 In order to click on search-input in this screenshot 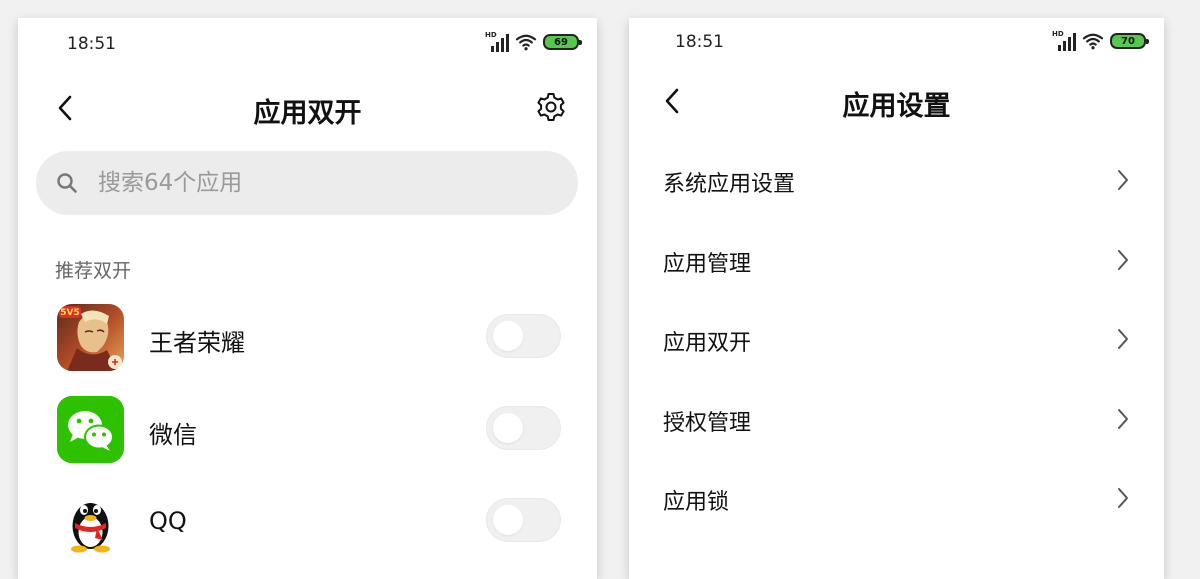, I will do `click(318, 183)`.